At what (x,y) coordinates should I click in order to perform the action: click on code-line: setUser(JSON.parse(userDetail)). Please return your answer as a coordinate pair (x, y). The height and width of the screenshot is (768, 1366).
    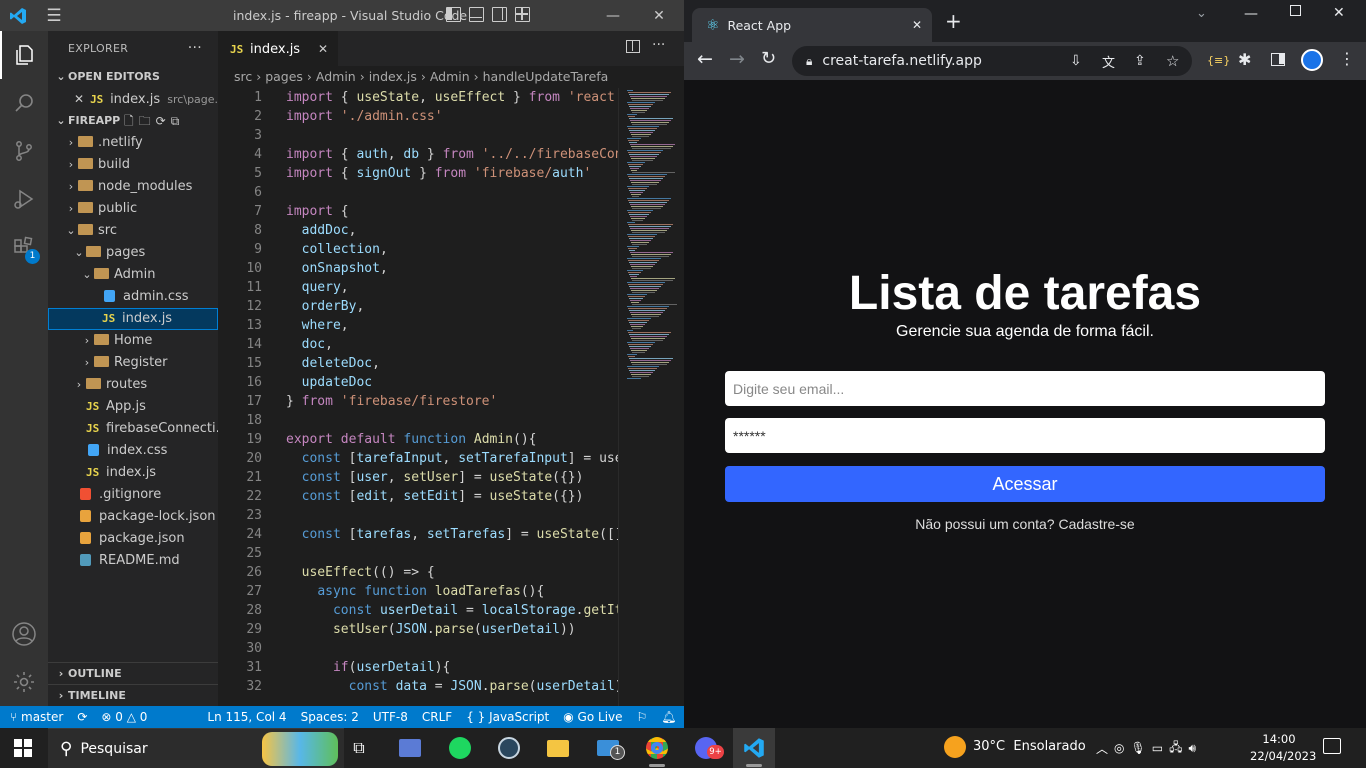
    Looking at the image, I should click on (431, 629).